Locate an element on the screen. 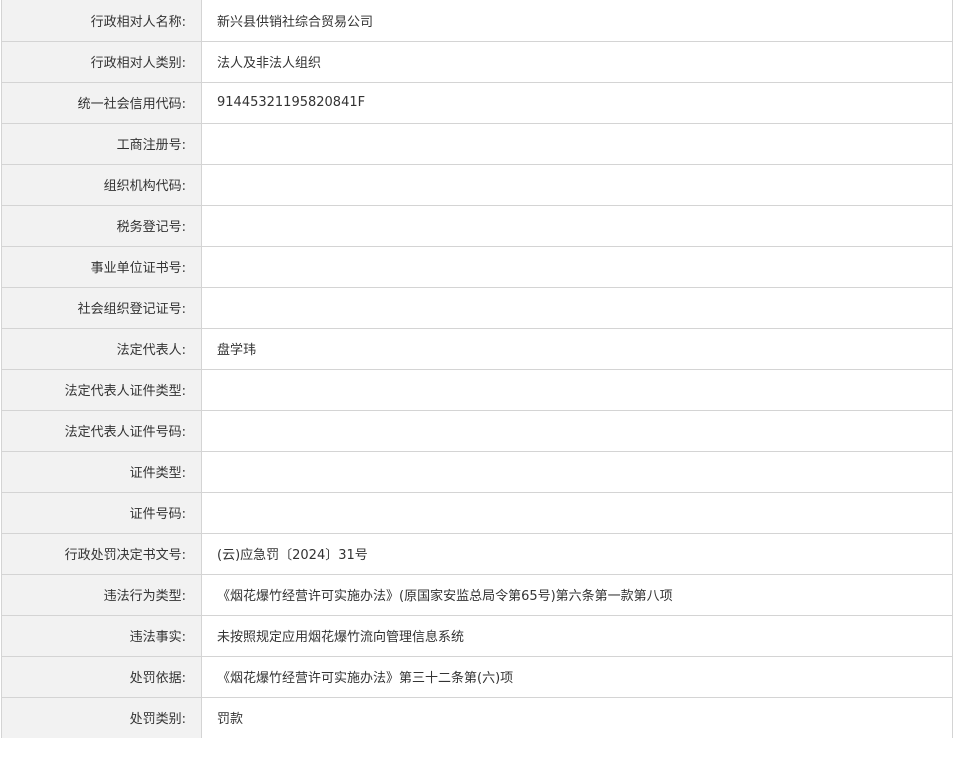 The height and width of the screenshot is (777, 954). field-value: 法人及非法人组织 is located at coordinates (577, 61).